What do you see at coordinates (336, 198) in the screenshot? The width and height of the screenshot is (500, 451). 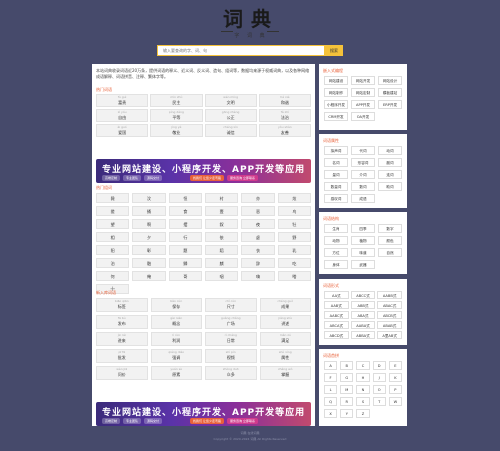 I see `word-type-link: 感叹词` at bounding box center [336, 198].